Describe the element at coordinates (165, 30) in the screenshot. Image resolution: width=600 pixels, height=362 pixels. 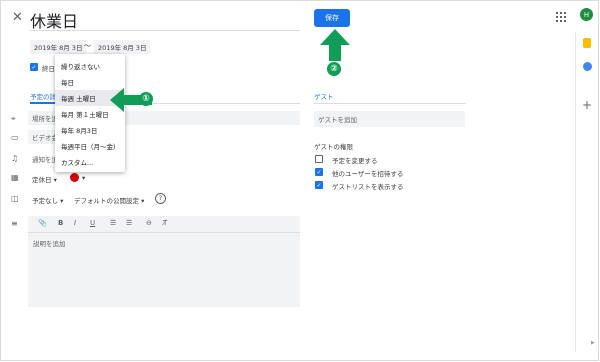
I see `title-underline` at that location.